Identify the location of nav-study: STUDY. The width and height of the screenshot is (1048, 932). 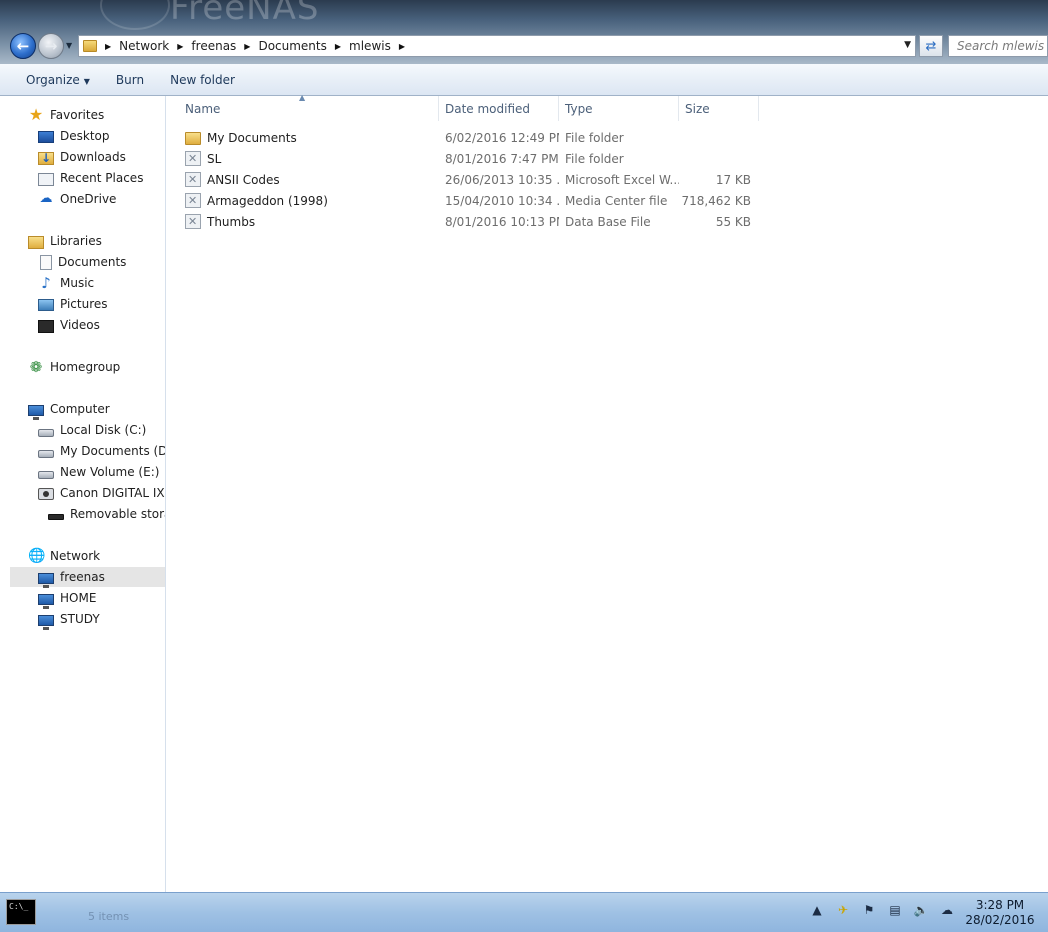
(69, 619).